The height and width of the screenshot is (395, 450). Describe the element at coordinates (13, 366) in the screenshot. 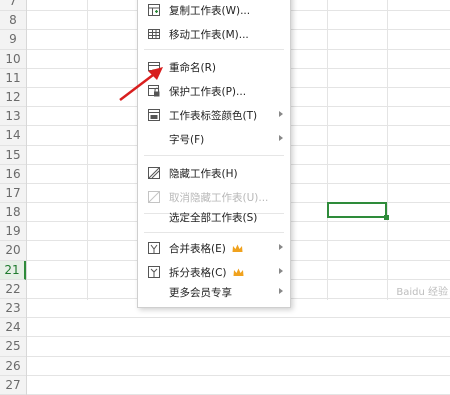

I see `row-header: 26` at that location.